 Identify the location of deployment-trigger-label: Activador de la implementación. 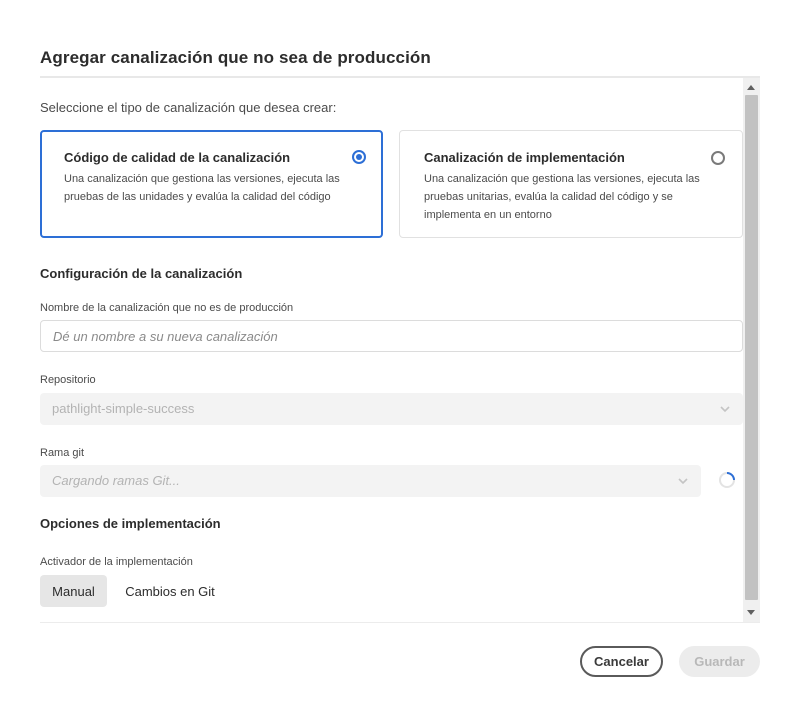
(116, 562).